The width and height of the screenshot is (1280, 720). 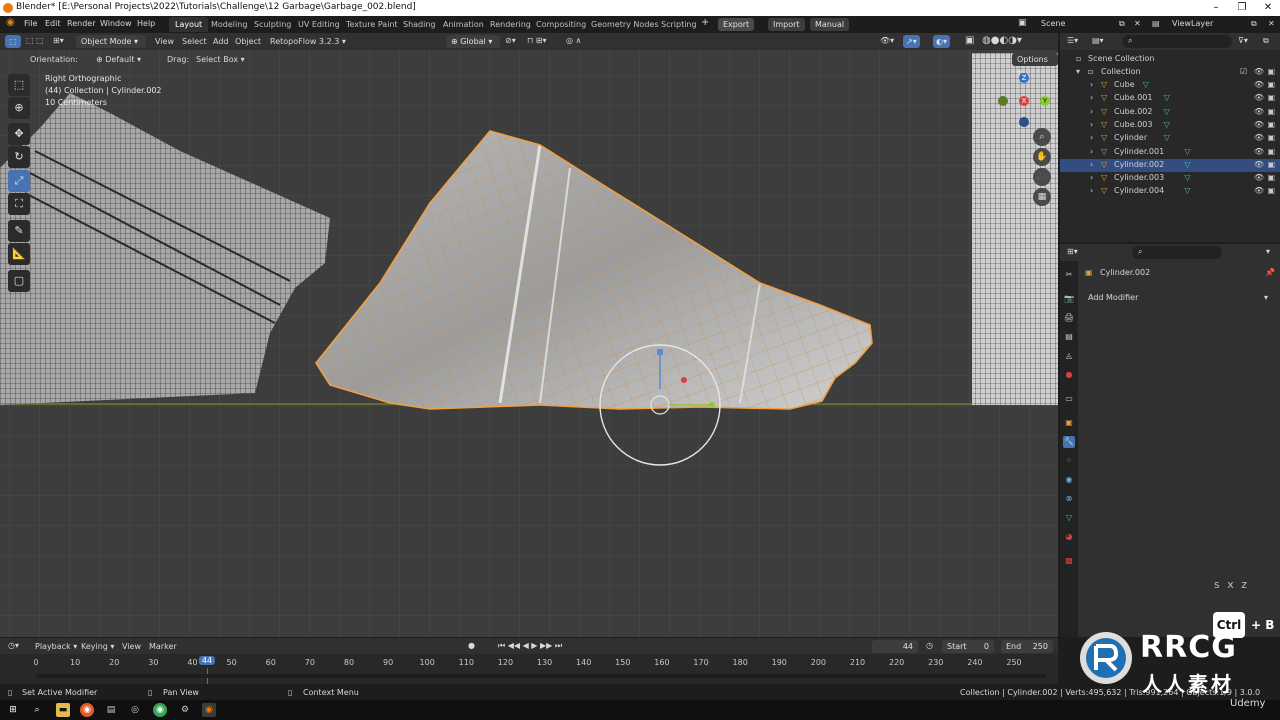 What do you see at coordinates (1170, 165) in the screenshot?
I see `outliner-item: › ▽ Cylinder.002 ▽ 👁 ▣` at bounding box center [1170, 165].